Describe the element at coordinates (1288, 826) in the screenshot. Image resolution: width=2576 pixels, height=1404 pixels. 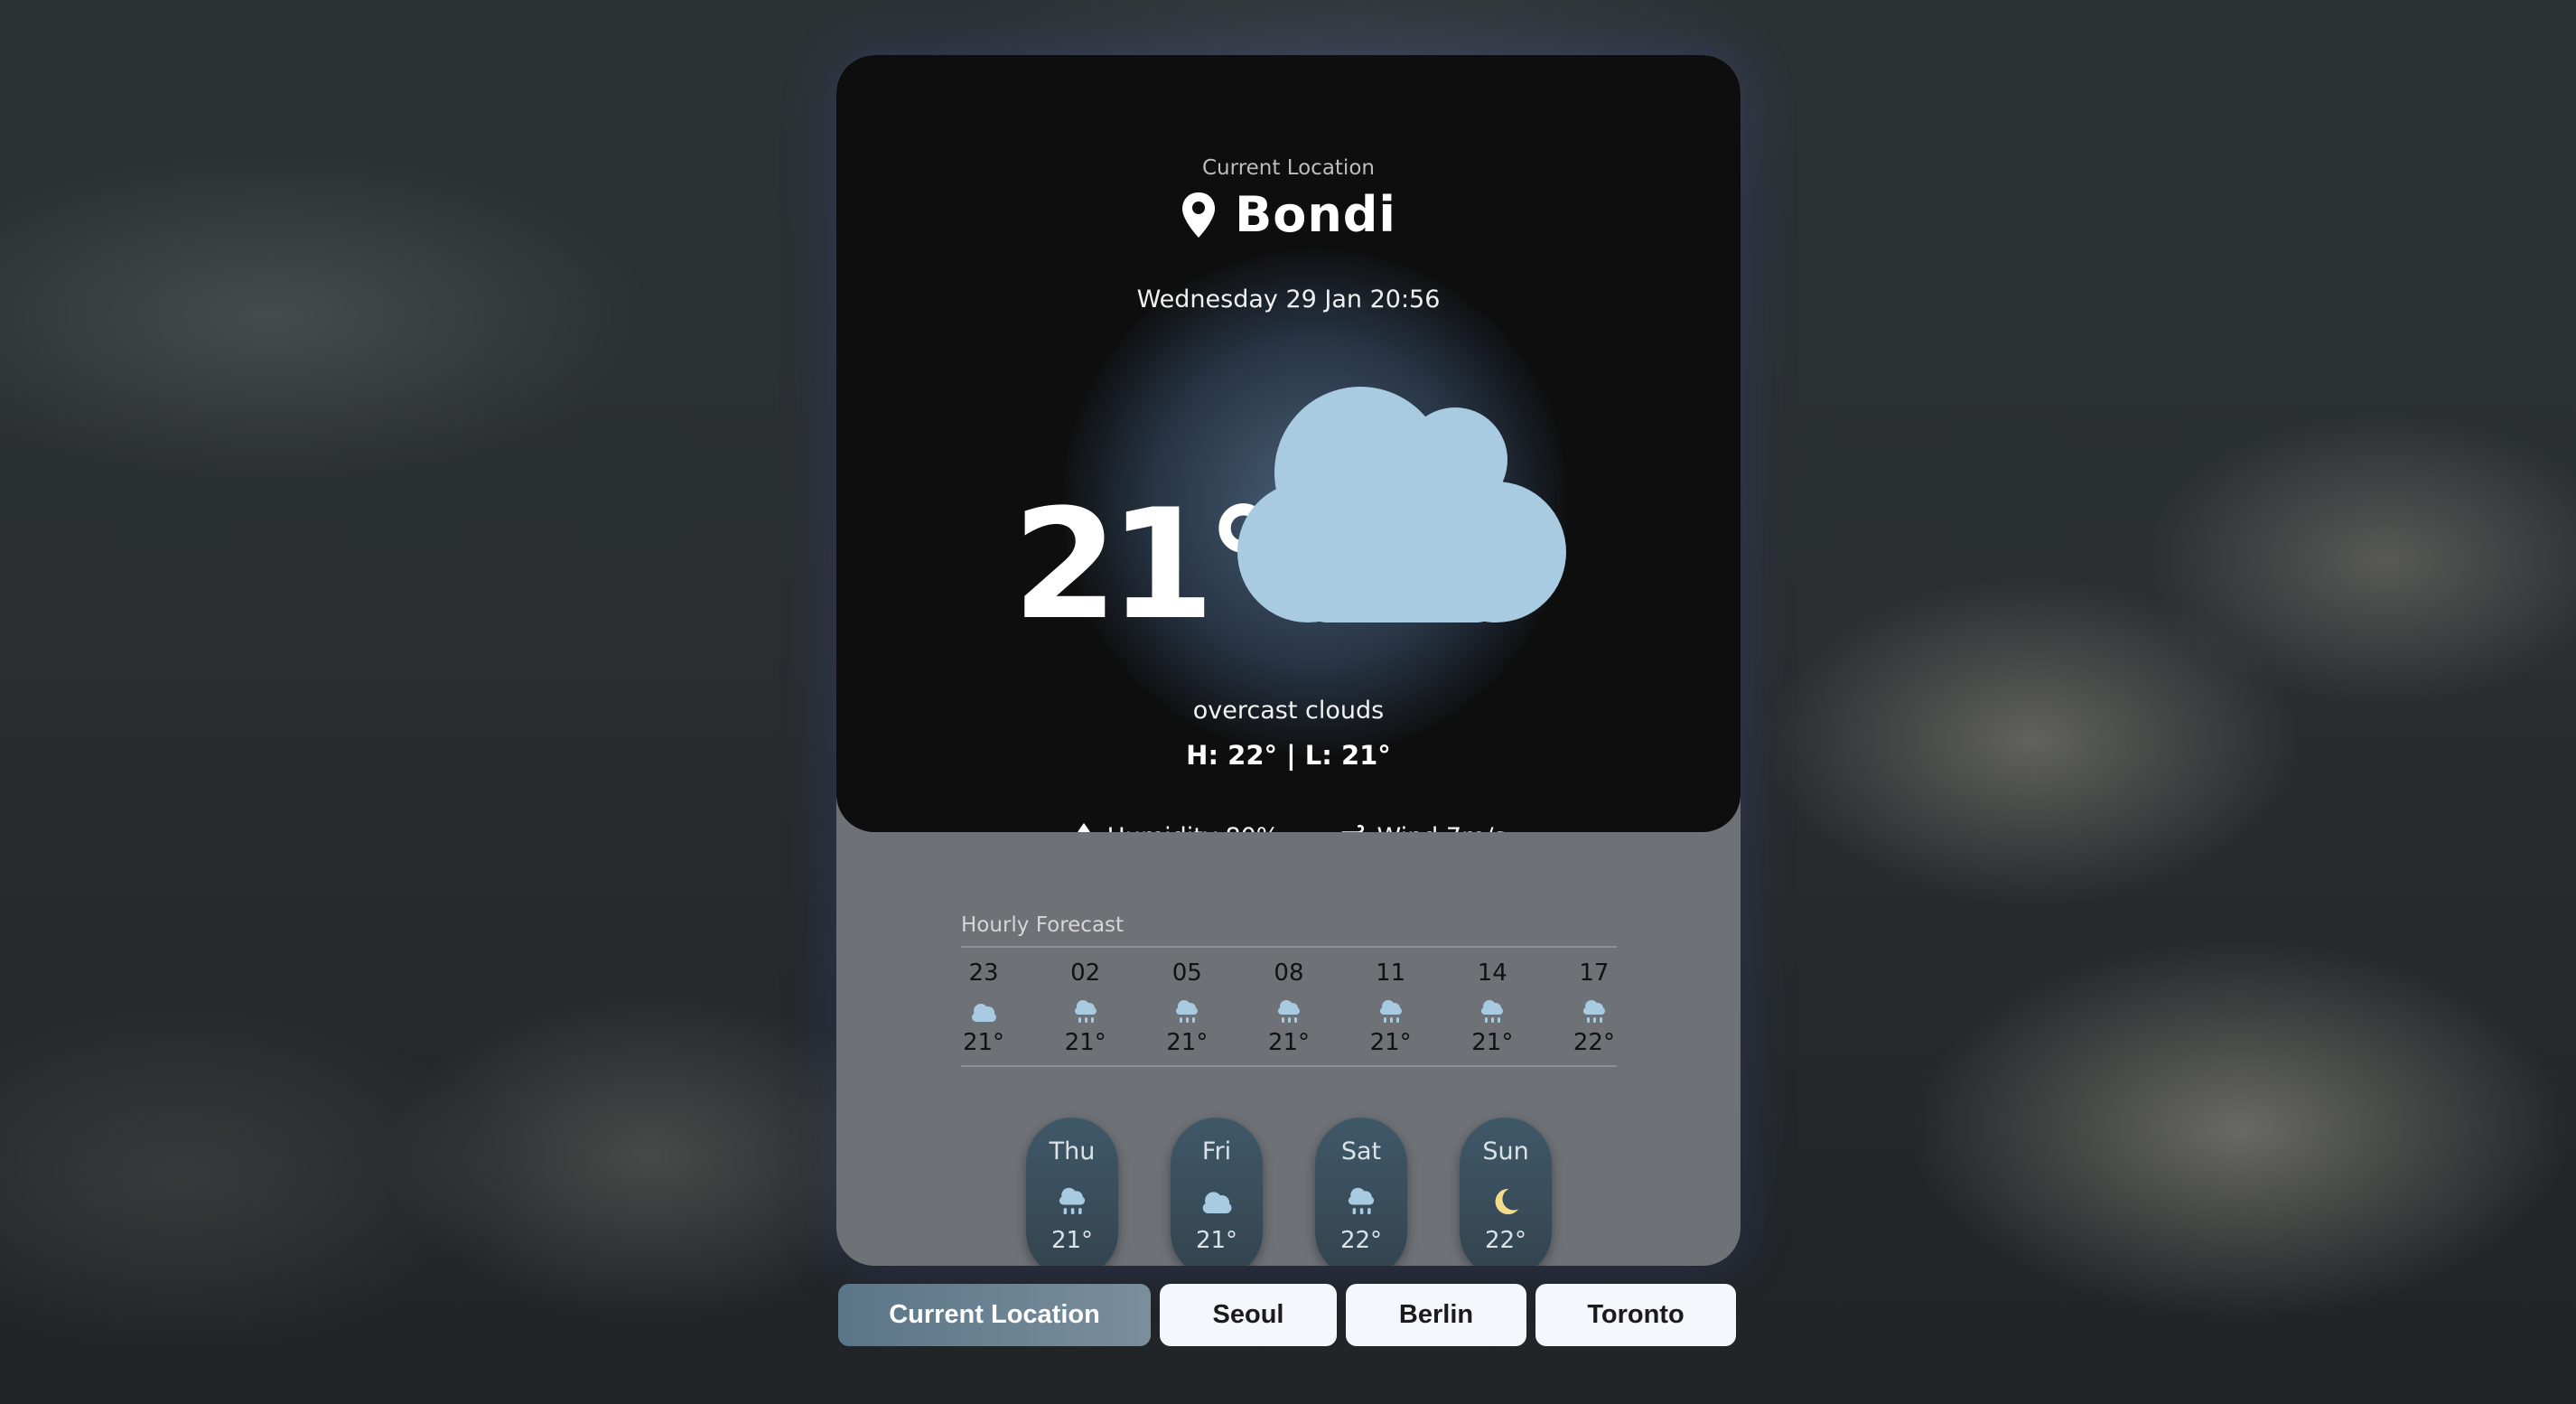
I see `weather-stats: Humidity 80% Wind 7m/s` at that location.